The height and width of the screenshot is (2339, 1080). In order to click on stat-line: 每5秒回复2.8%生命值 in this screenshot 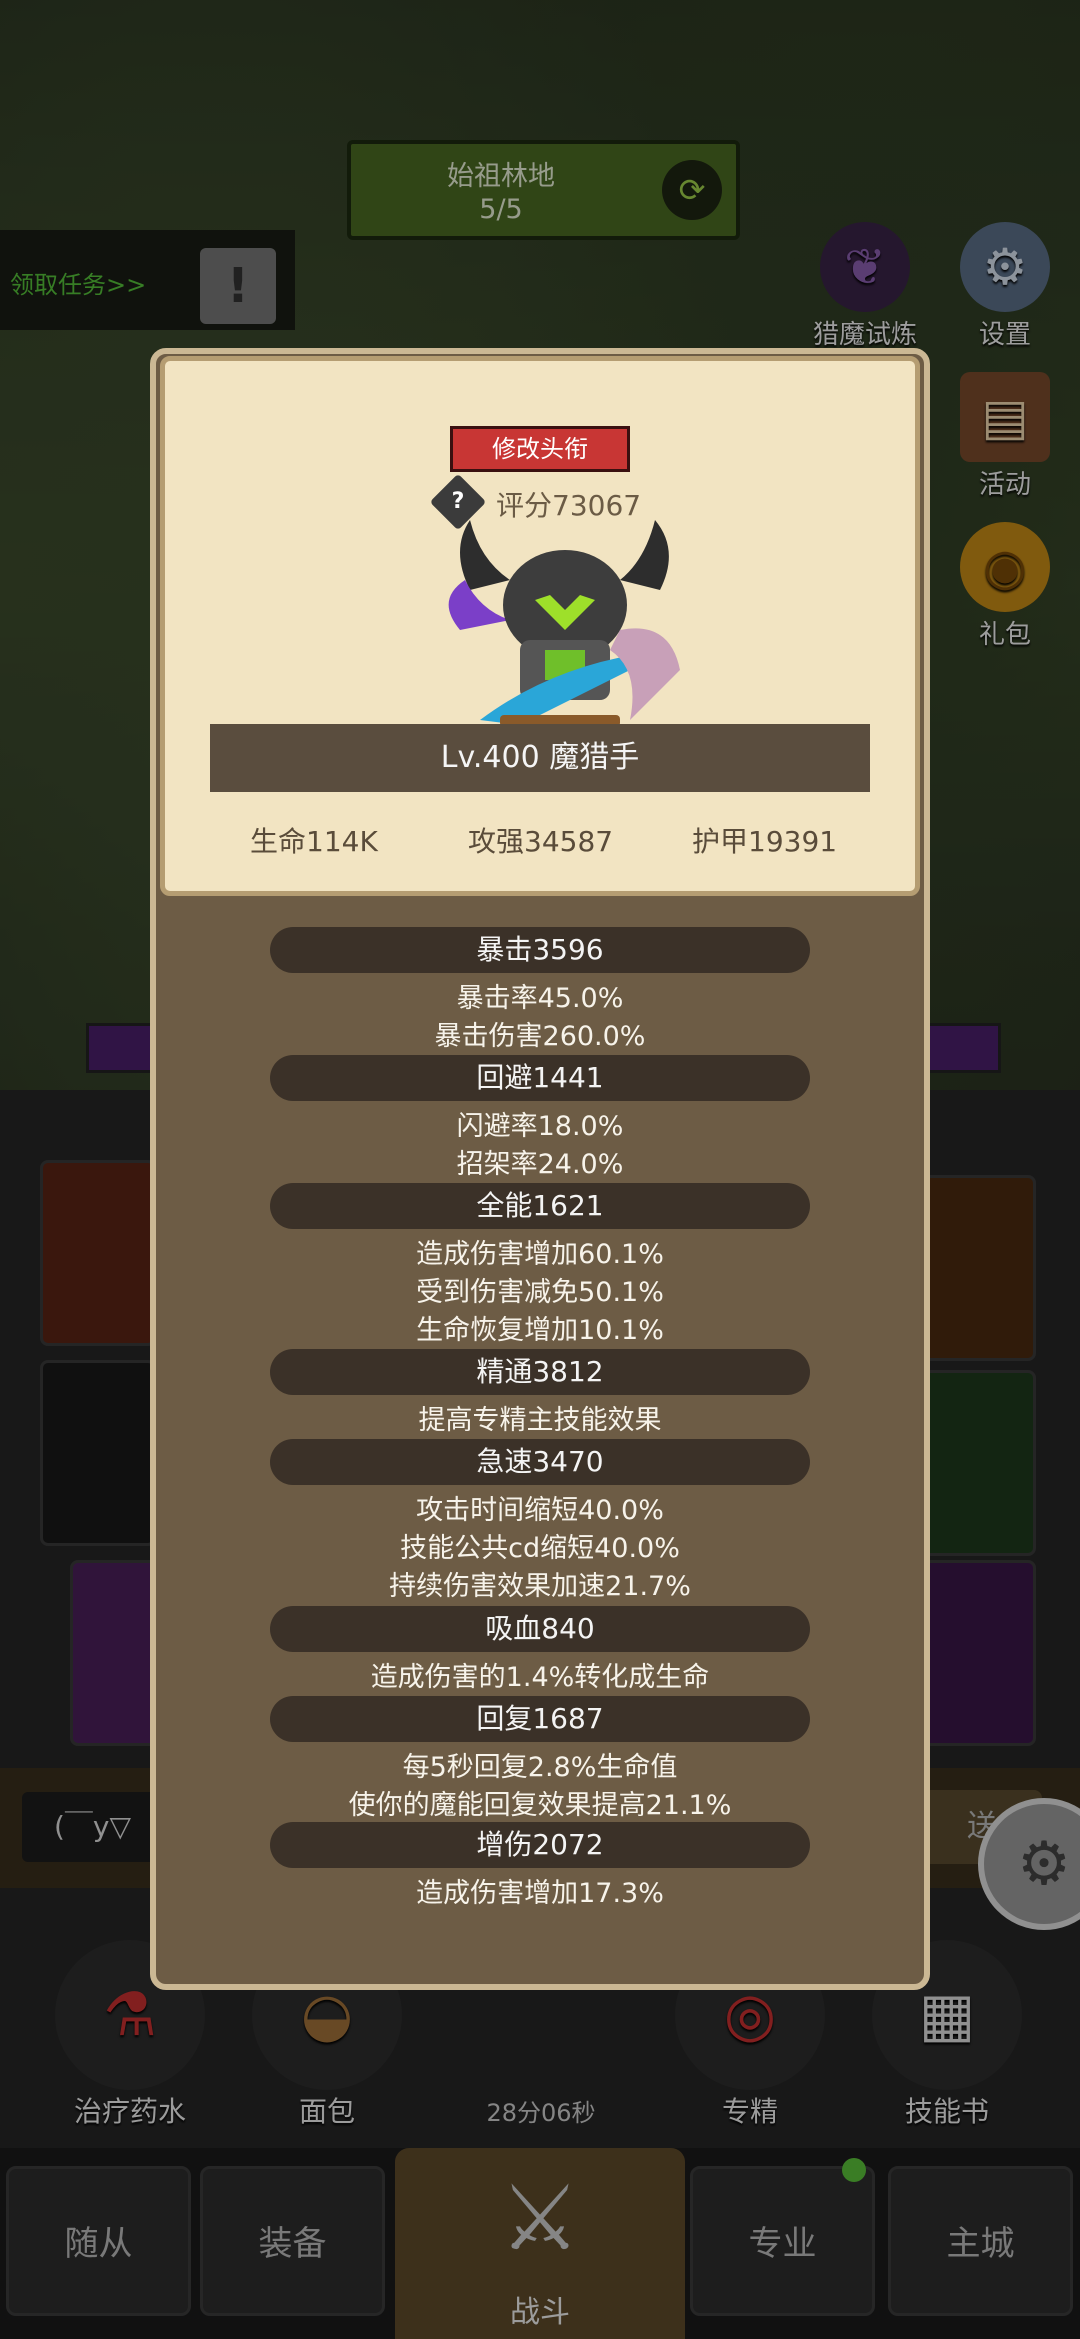, I will do `click(540, 1767)`.